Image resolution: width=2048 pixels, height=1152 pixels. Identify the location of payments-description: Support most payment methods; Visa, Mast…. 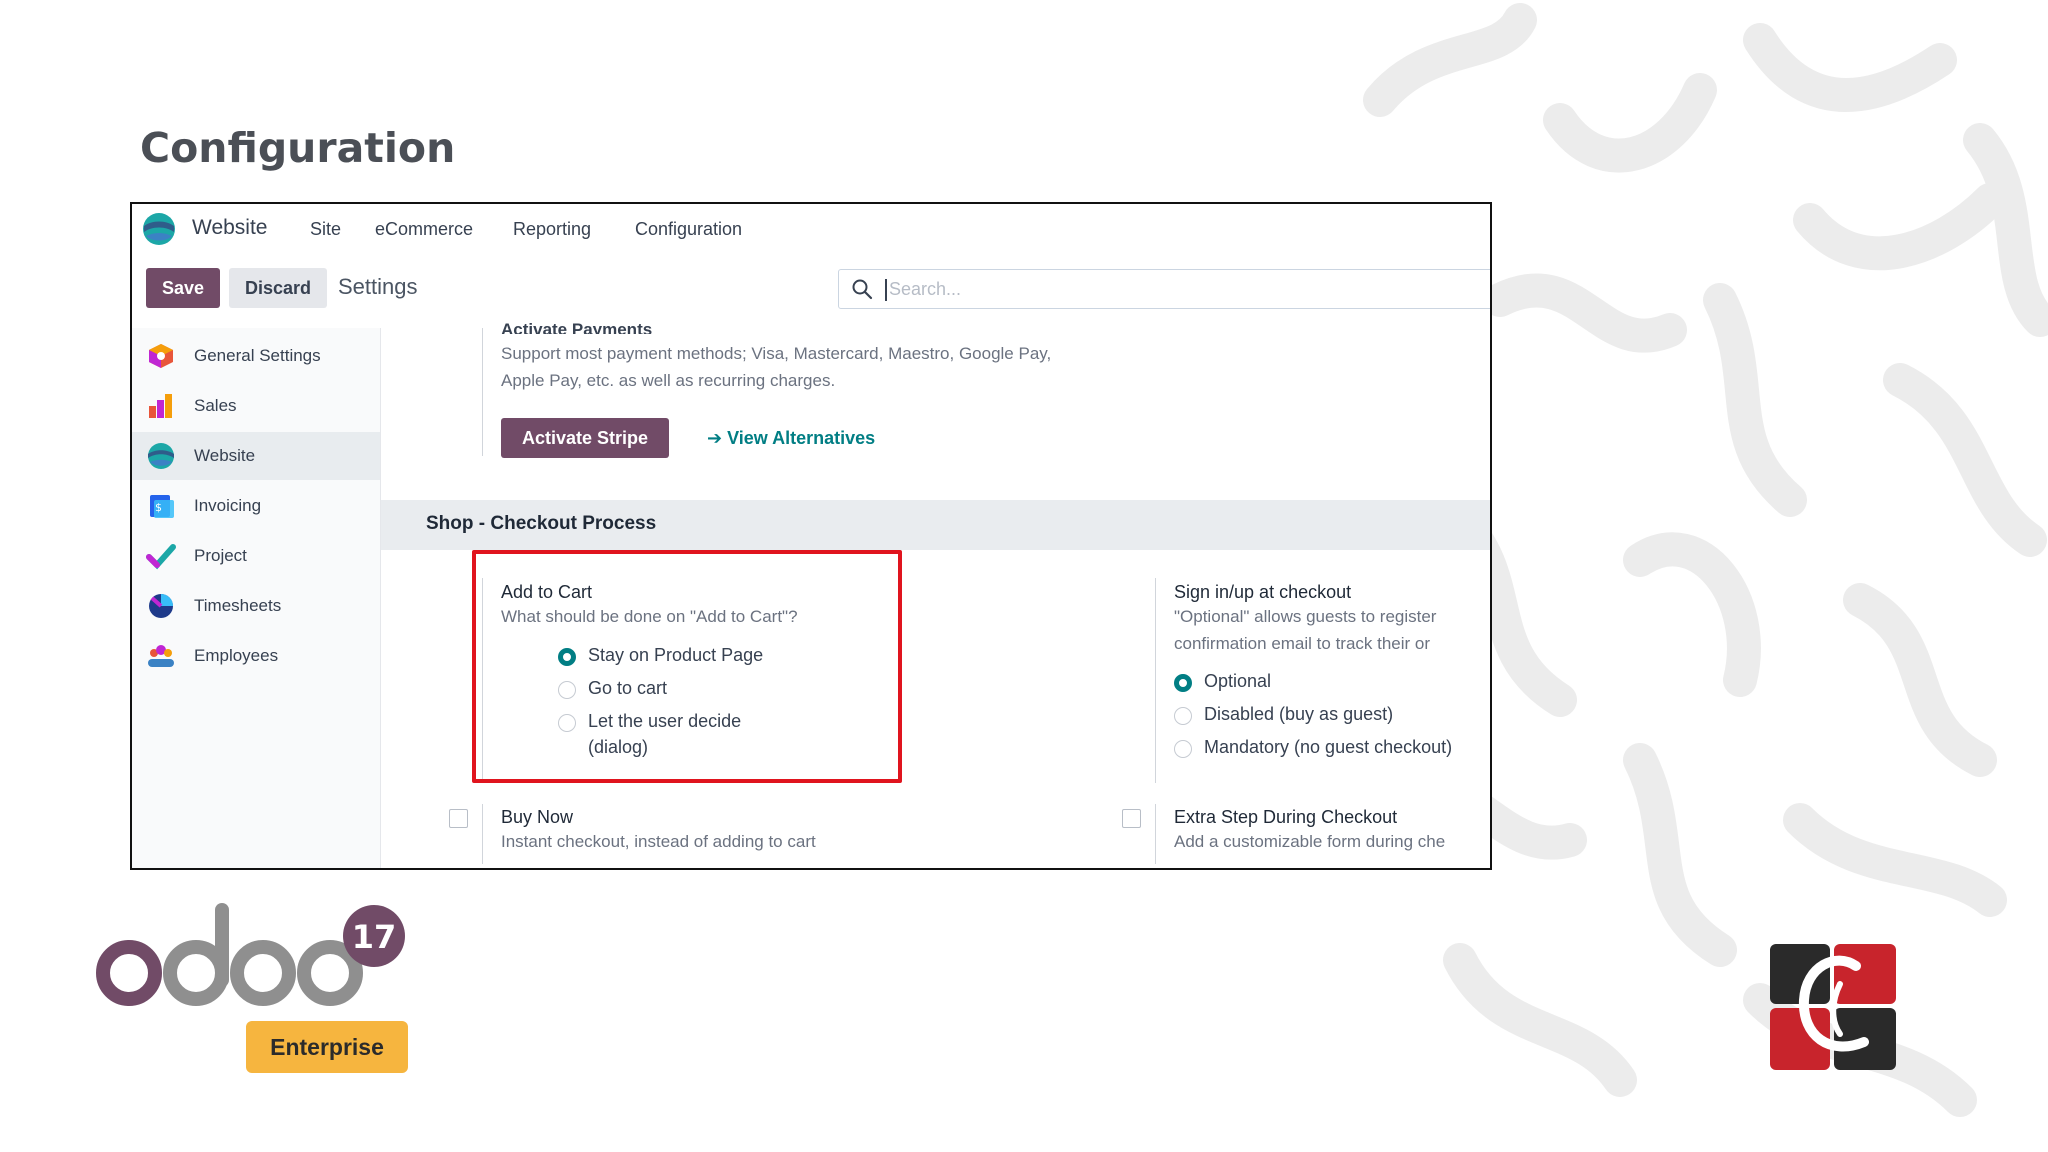
(776, 367).